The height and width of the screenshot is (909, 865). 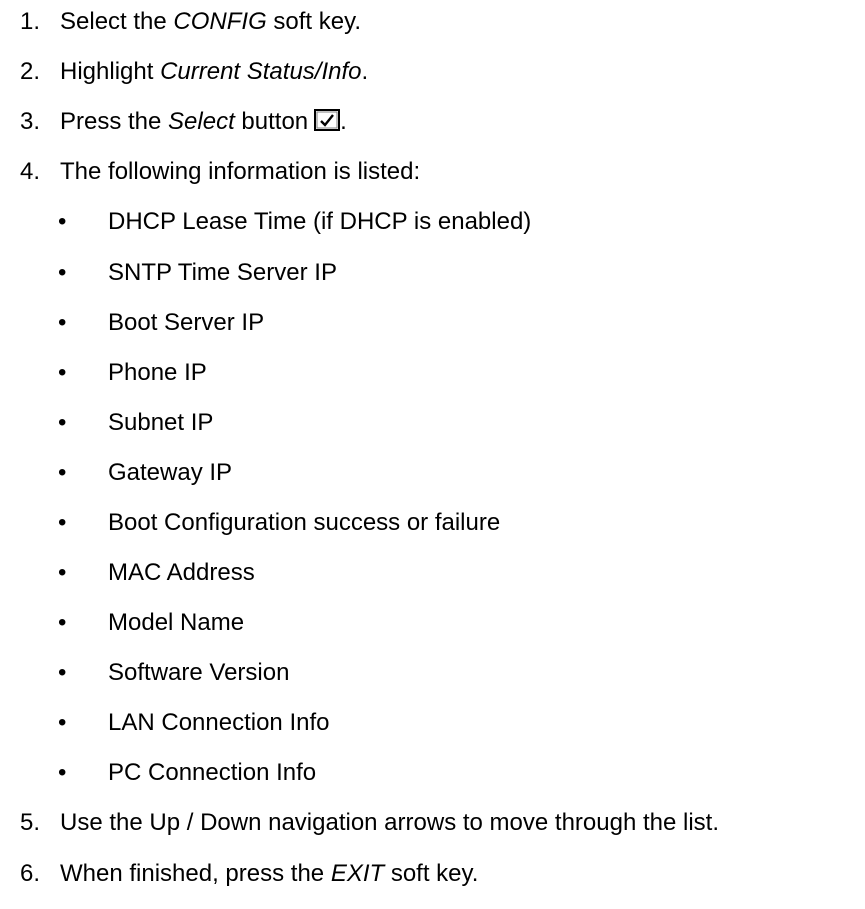 What do you see at coordinates (304, 522) in the screenshot?
I see `list-item-text: Boot Configuration success or failure` at bounding box center [304, 522].